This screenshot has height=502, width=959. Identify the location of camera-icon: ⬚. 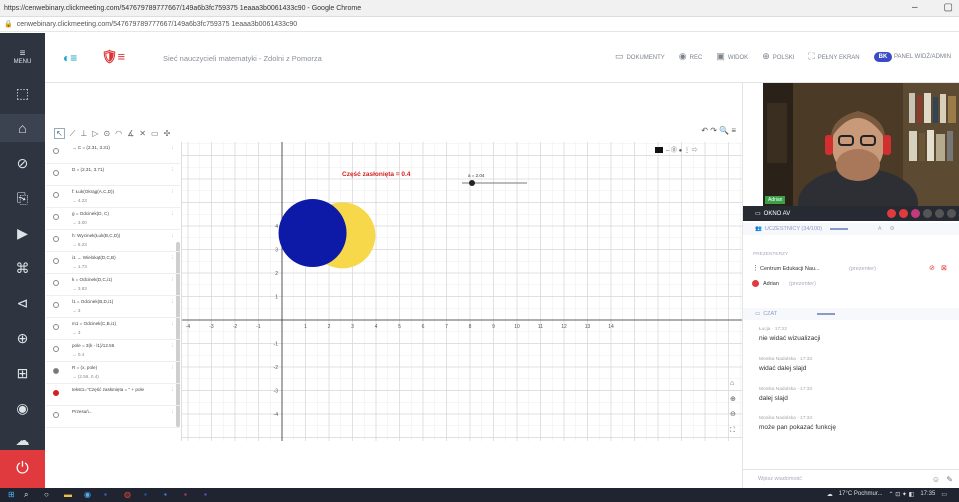
(22, 93).